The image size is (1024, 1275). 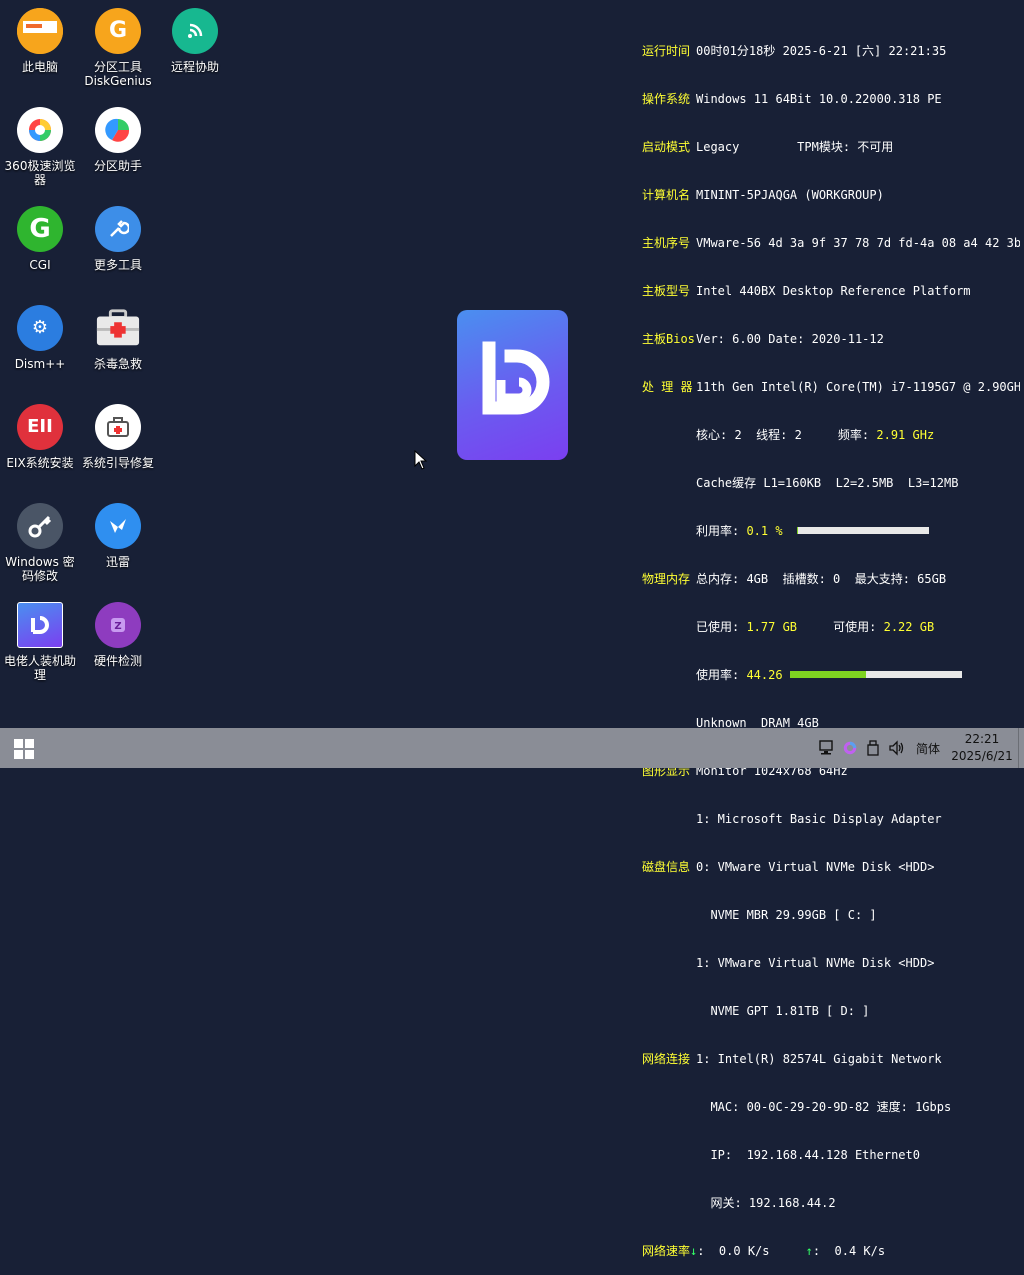 What do you see at coordinates (40, 67) in the screenshot?
I see `desktop-icon-label: 此电脑` at bounding box center [40, 67].